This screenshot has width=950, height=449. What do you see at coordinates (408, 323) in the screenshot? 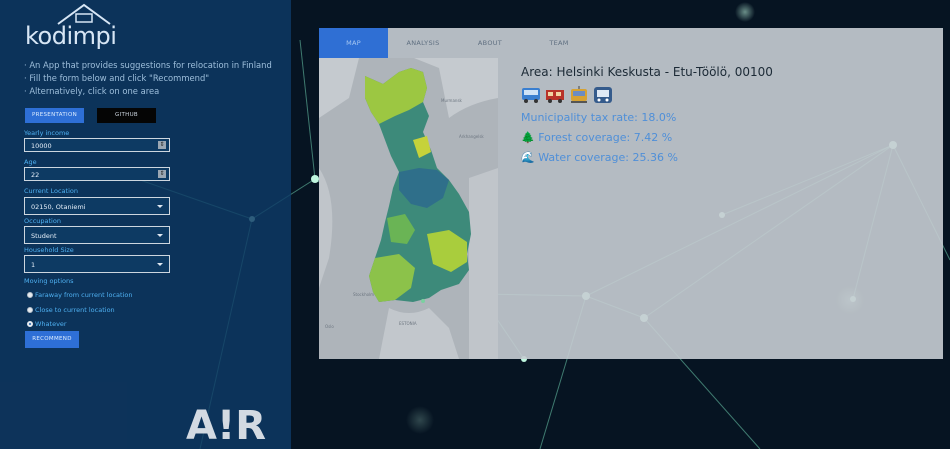
I see `map-label-estonia: ESTONIA` at bounding box center [408, 323].